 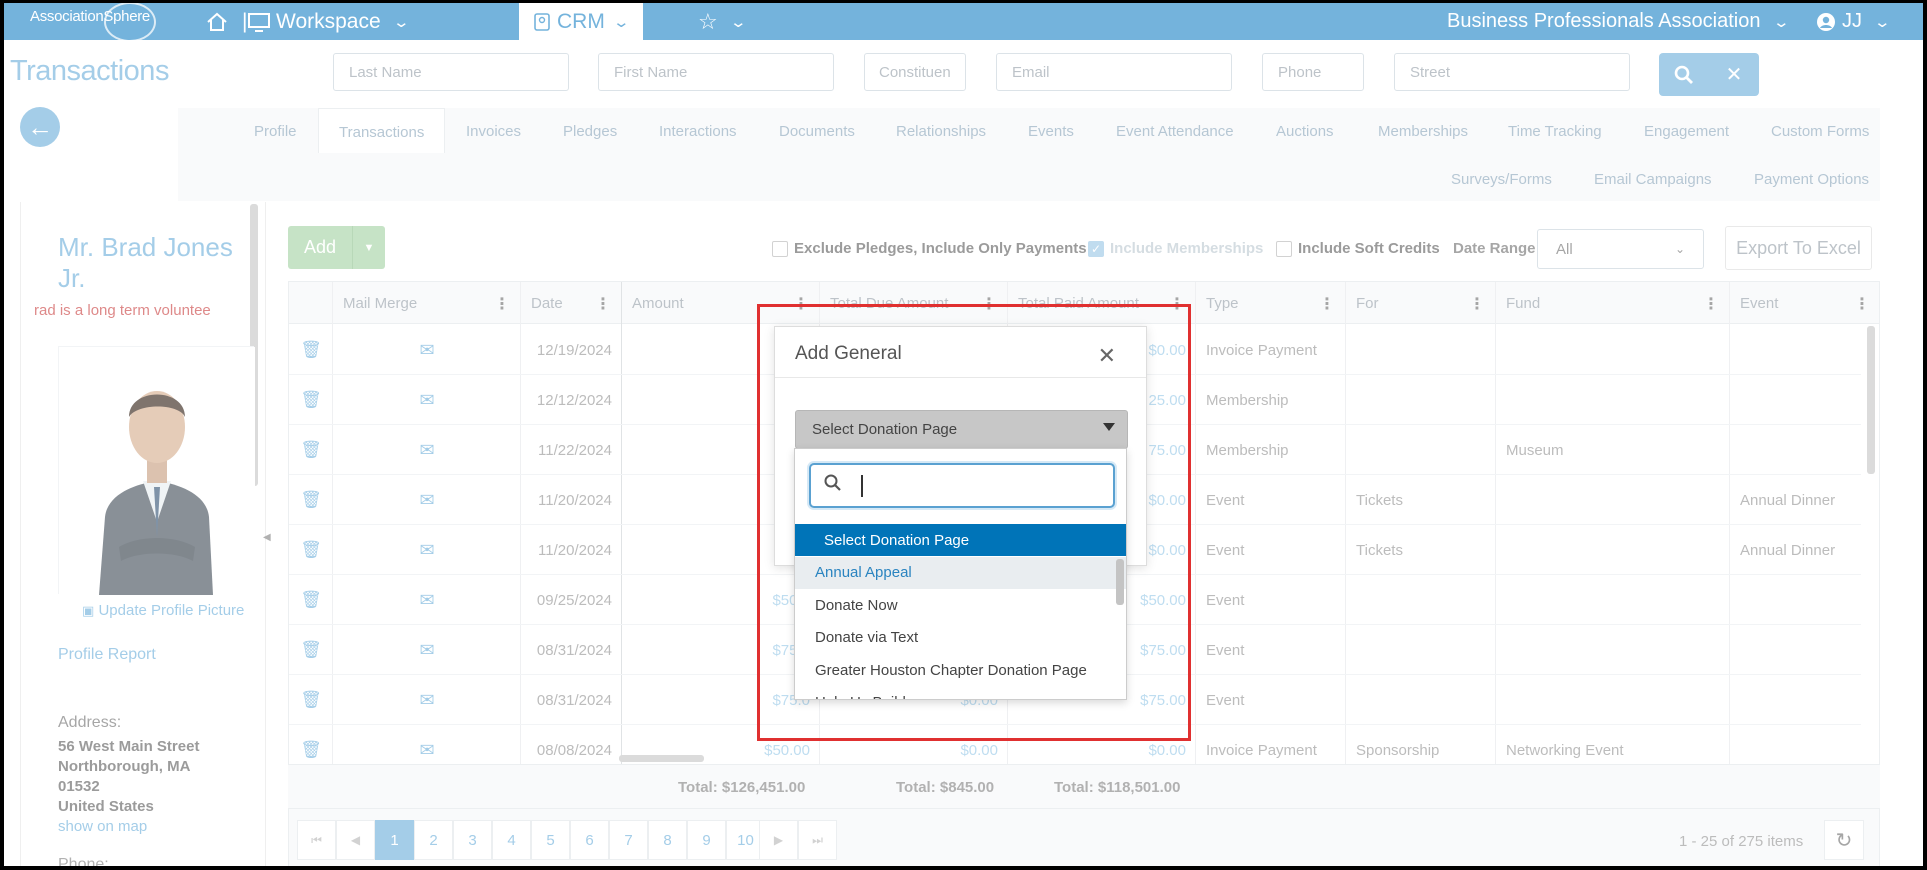 What do you see at coordinates (960, 638) in the screenshot?
I see `dropdown-option: Donate via Text` at bounding box center [960, 638].